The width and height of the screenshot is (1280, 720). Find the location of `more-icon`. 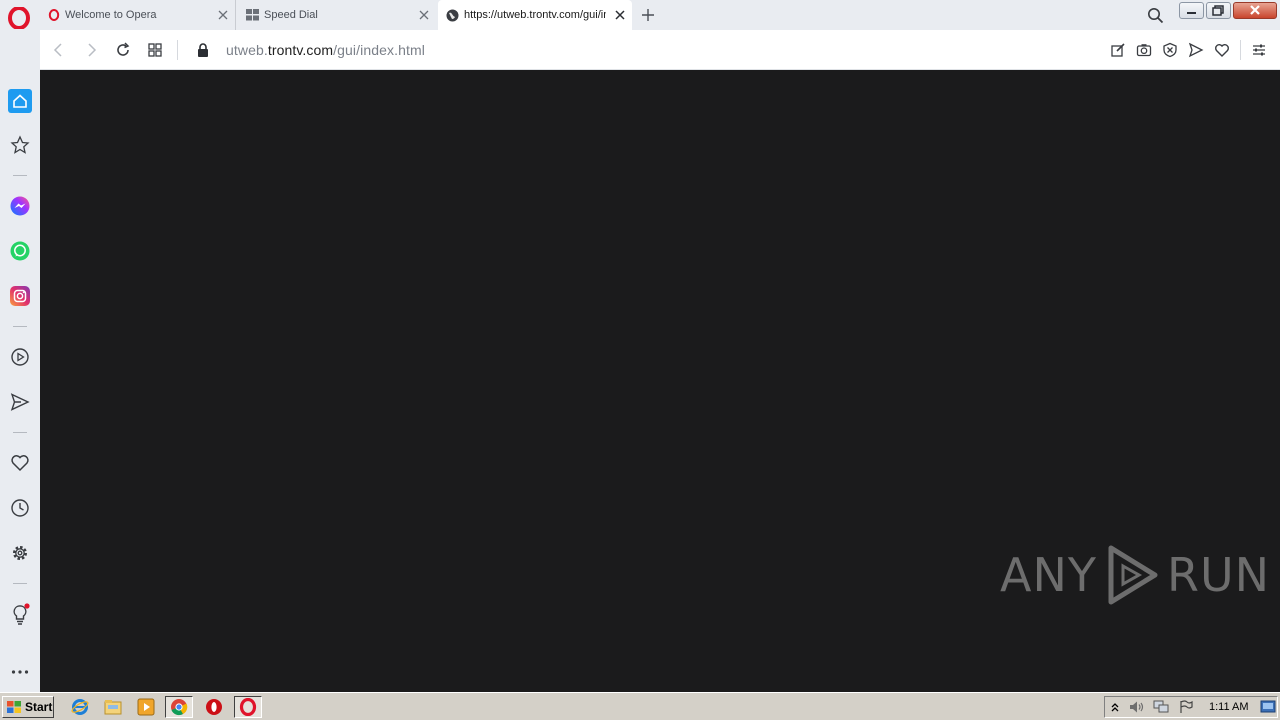

more-icon is located at coordinates (20, 672).